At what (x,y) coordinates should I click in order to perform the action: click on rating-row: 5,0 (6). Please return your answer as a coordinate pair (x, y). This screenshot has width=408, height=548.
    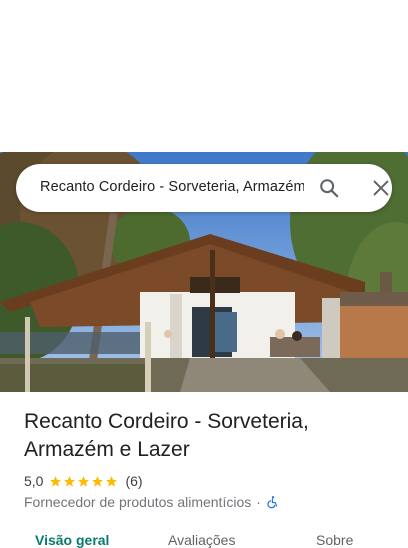
    Looking at the image, I should click on (83, 481).